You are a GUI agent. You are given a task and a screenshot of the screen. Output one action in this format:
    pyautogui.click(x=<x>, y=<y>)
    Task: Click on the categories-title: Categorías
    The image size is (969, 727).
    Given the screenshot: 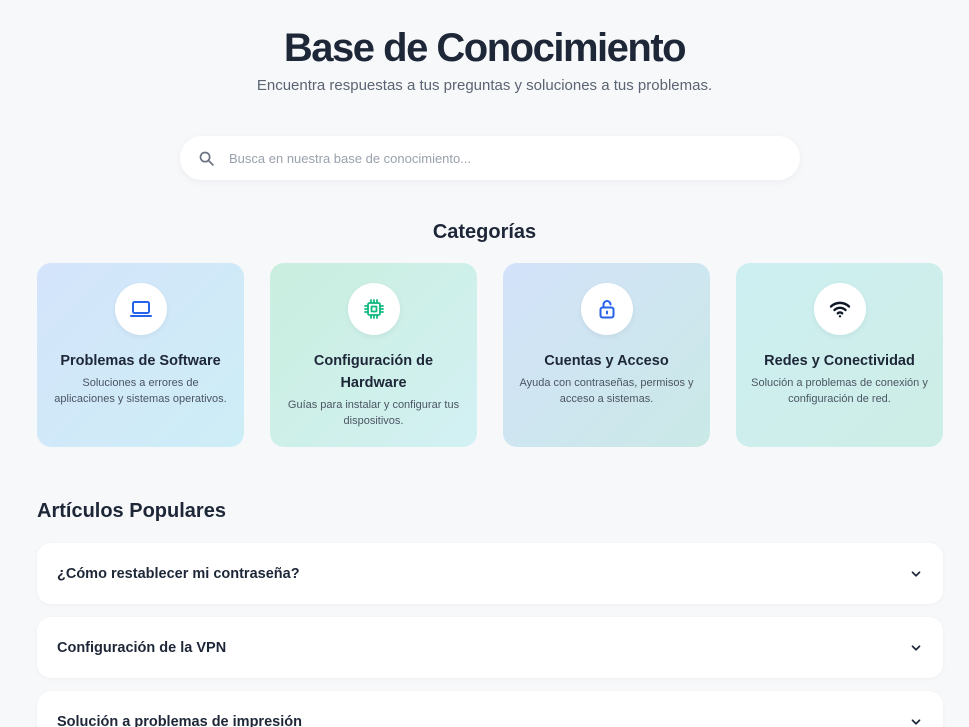 What is the action you would take?
    pyautogui.click(x=484, y=232)
    